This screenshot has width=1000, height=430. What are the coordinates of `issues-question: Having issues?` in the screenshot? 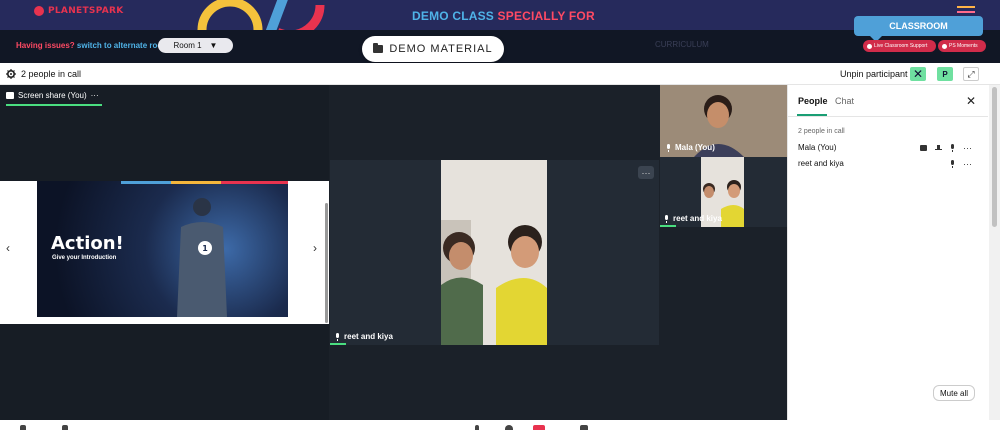 It's located at (45, 45).